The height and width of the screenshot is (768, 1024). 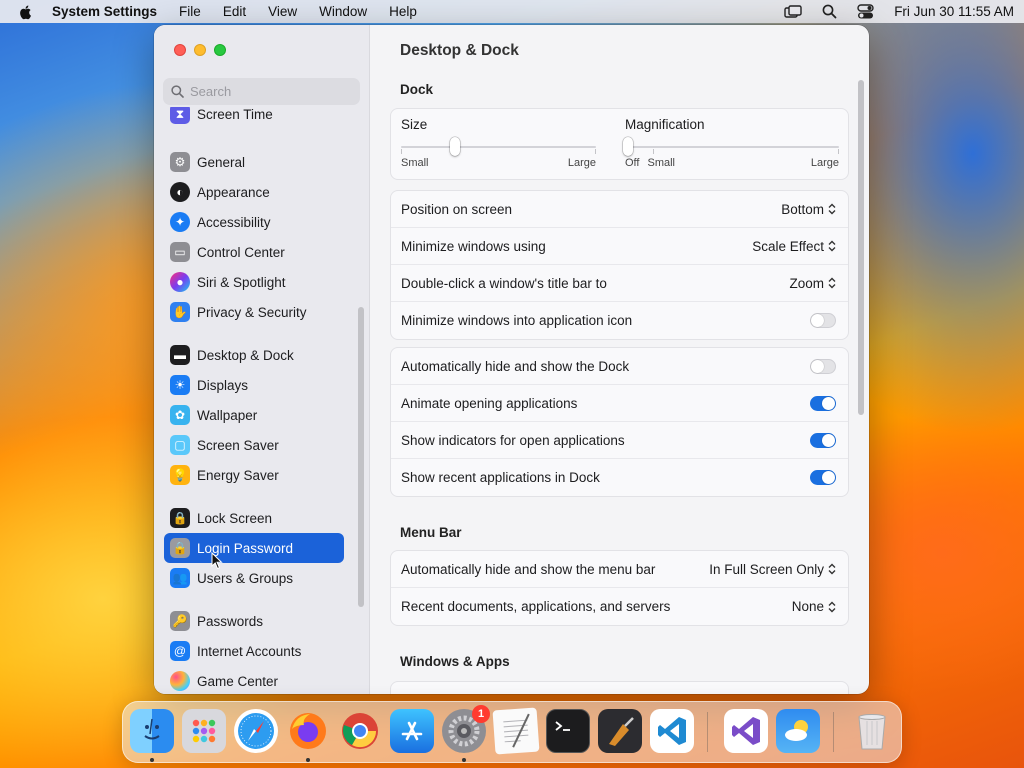 What do you see at coordinates (254, 621) in the screenshot?
I see `sidebar-item-passwords: 🔑 Passwords` at bounding box center [254, 621].